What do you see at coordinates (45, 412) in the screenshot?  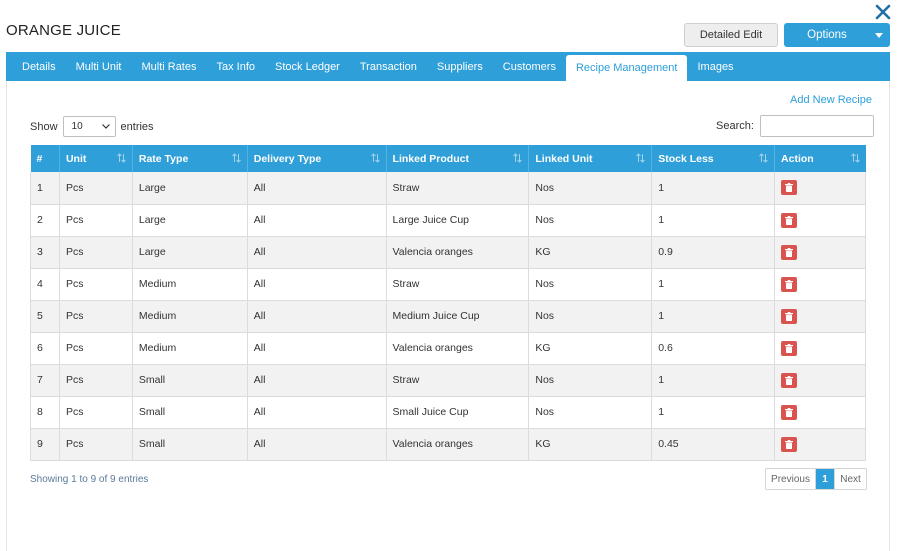 I see `table-cell: 8` at bounding box center [45, 412].